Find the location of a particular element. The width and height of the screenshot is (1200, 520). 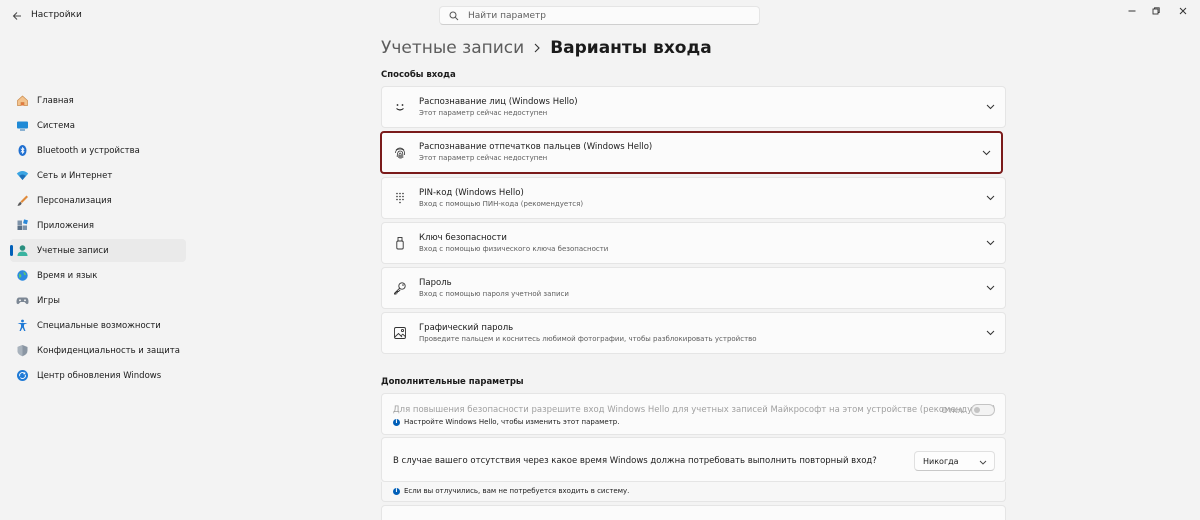

picture-icon is located at coordinates (400, 333).